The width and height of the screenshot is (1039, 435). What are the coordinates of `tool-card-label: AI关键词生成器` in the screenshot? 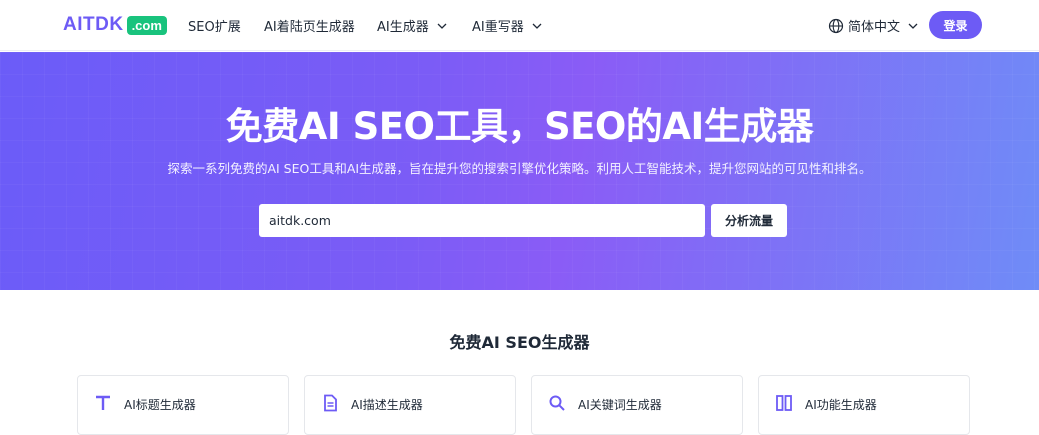 It's located at (620, 405).